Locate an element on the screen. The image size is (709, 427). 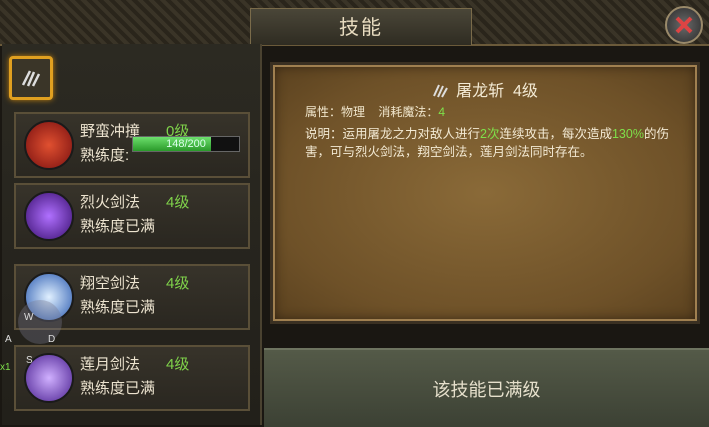
close-icon is located at coordinates (684, 25).